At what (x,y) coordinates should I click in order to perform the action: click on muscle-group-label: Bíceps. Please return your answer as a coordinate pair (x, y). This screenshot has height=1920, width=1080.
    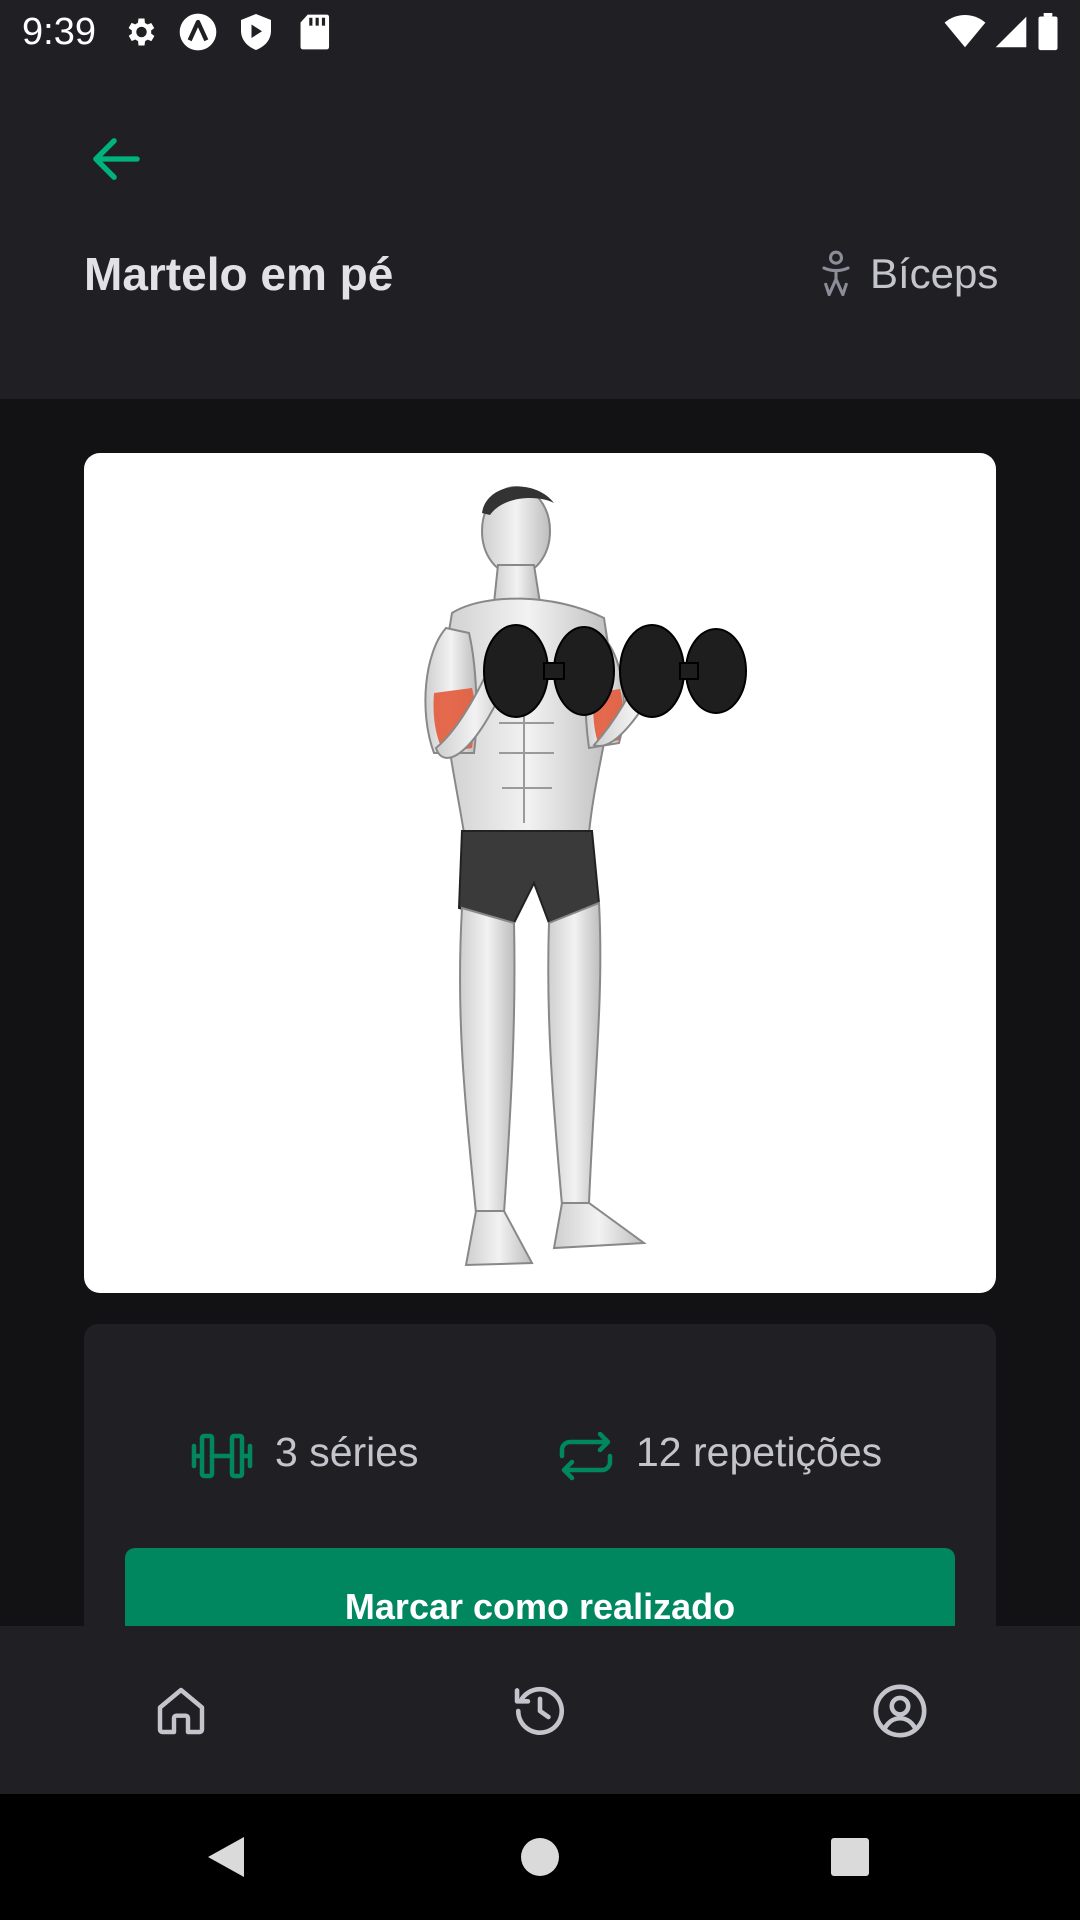
    Looking at the image, I should click on (934, 273).